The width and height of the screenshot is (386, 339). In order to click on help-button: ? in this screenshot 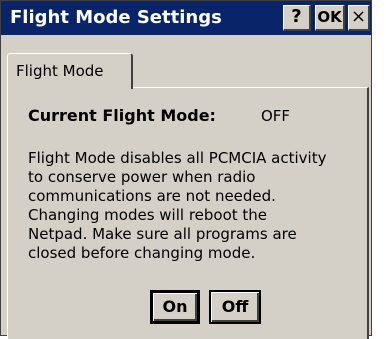, I will do `click(297, 18)`.